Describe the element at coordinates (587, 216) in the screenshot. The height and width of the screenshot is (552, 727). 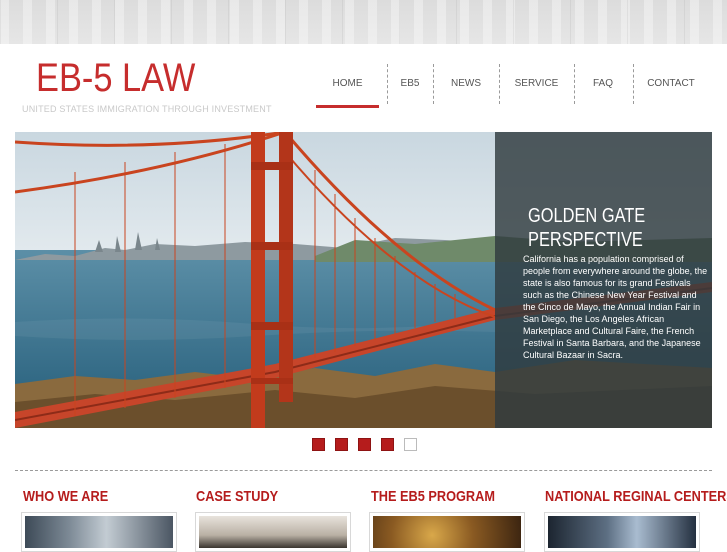
I see `slide-caption-title-line1: GOLDEN GATE` at that location.